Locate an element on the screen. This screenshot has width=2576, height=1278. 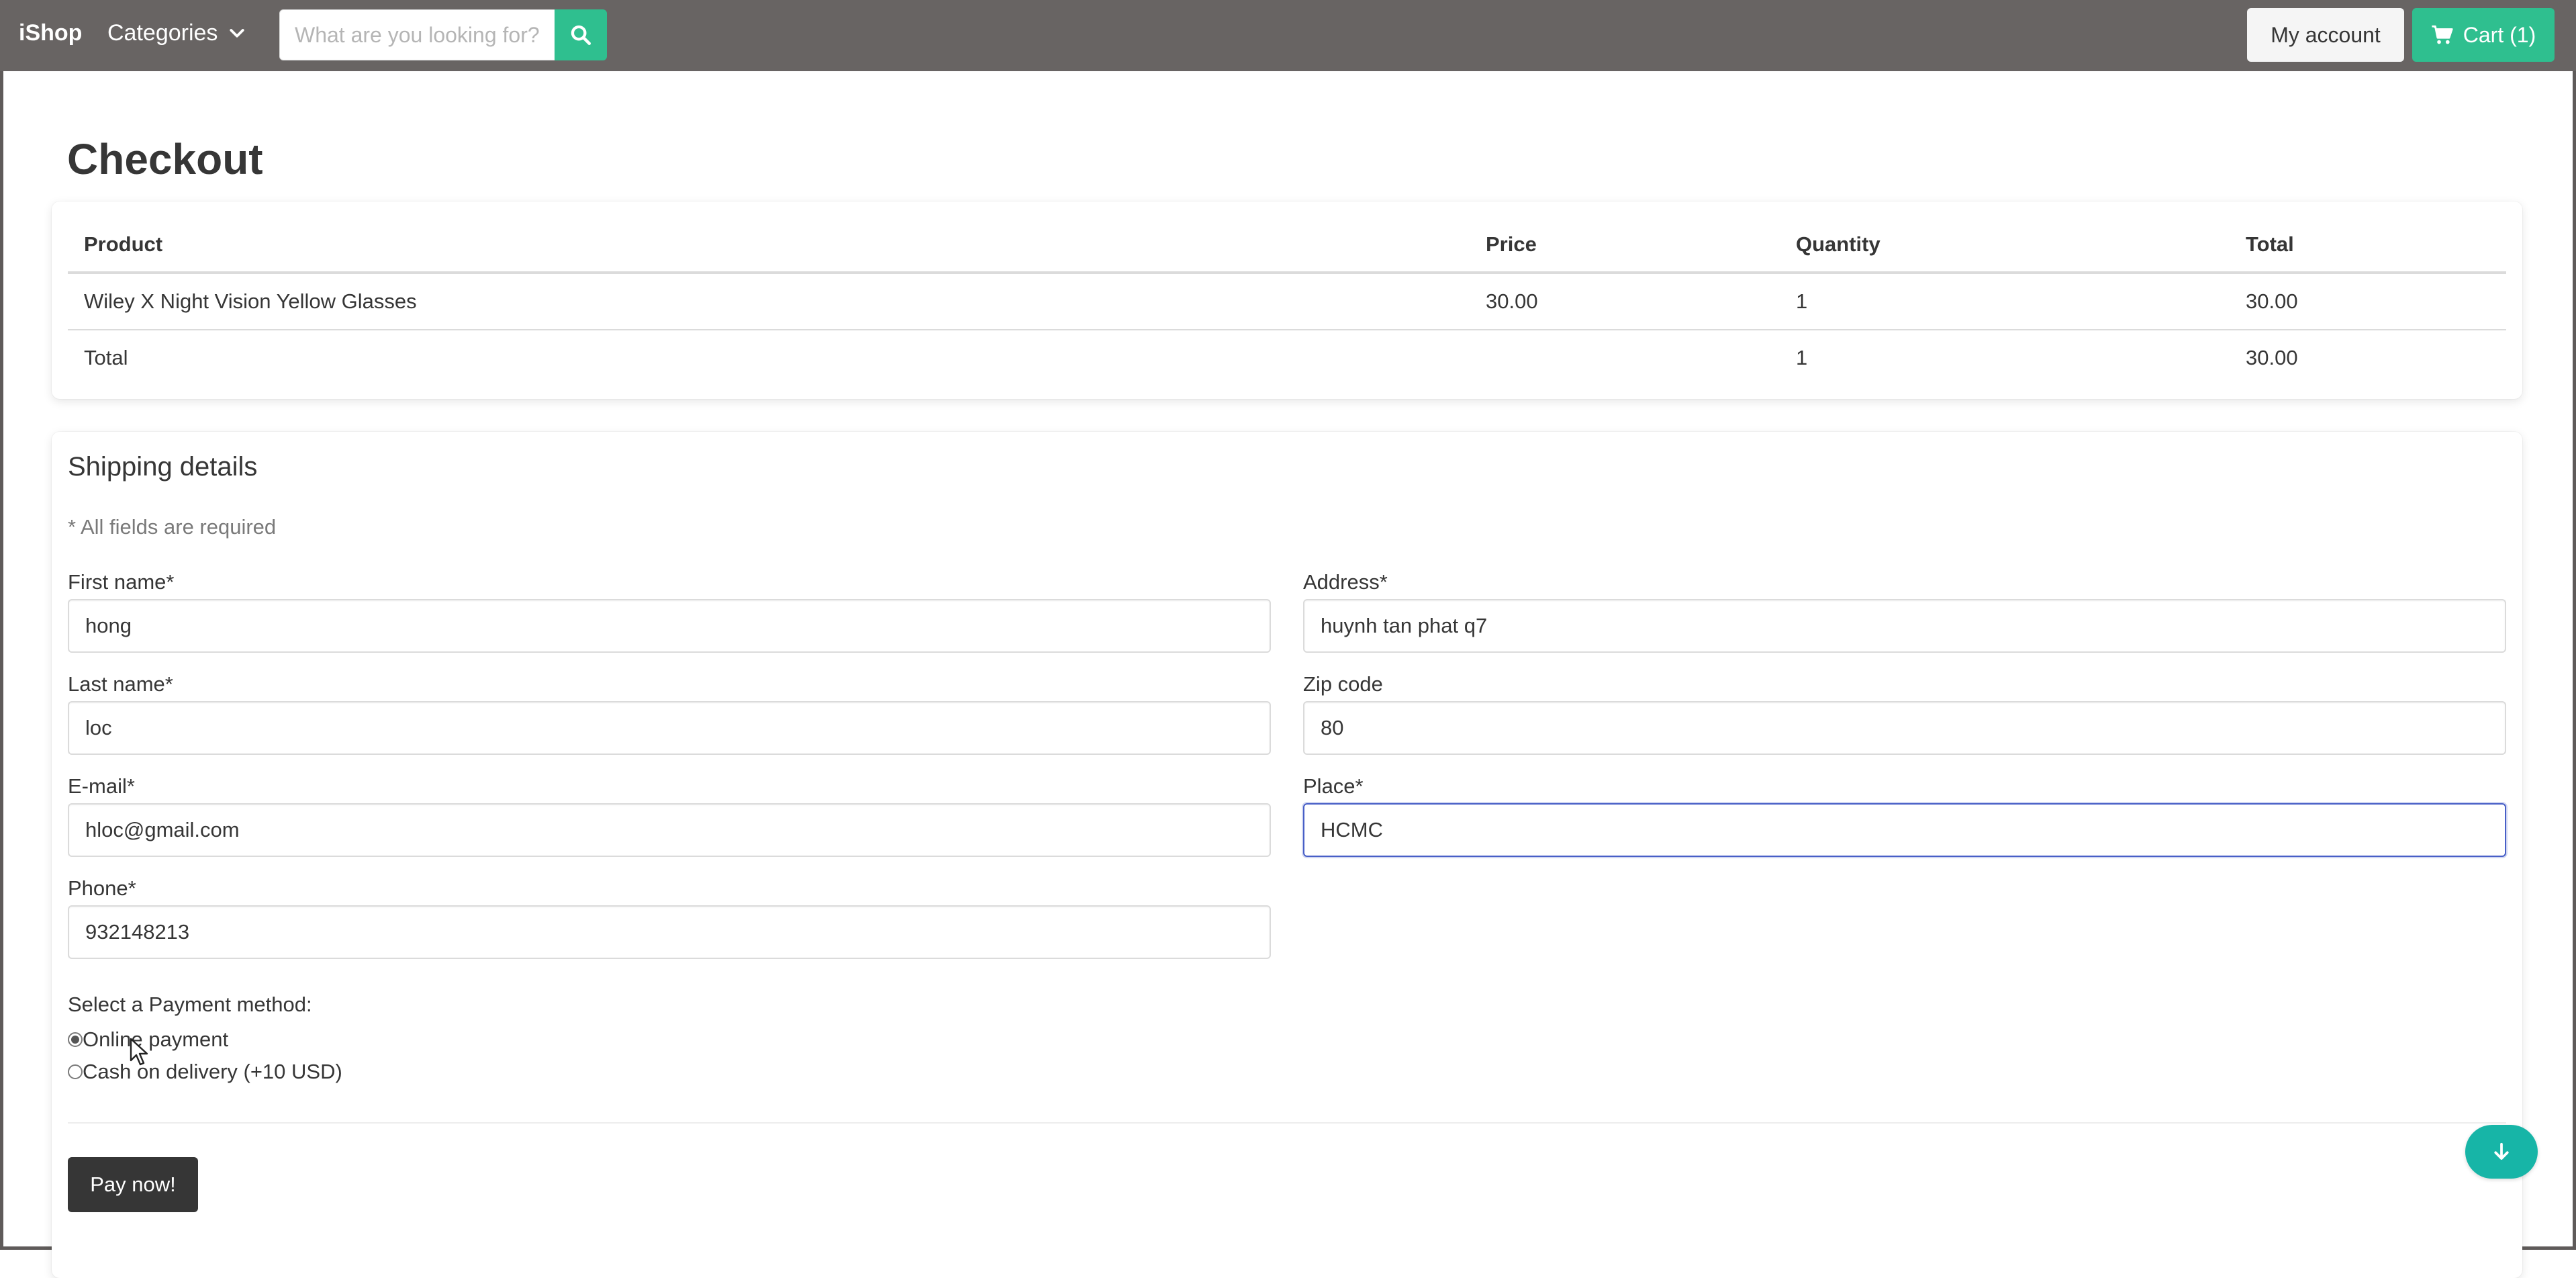
place-input is located at coordinates (1904, 830).